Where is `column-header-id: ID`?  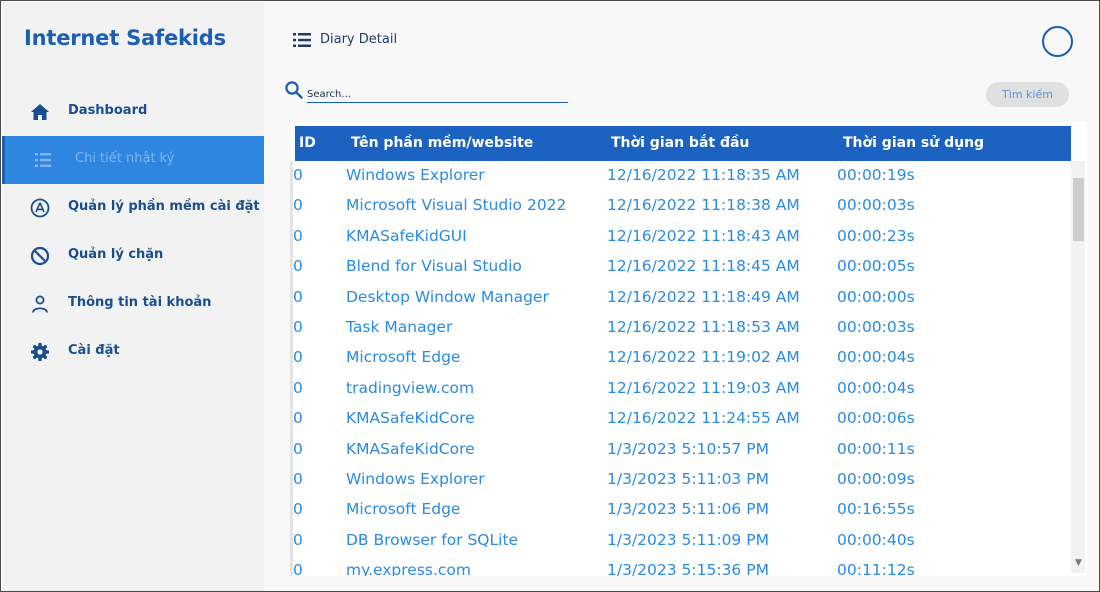 column-header-id: ID is located at coordinates (307, 143).